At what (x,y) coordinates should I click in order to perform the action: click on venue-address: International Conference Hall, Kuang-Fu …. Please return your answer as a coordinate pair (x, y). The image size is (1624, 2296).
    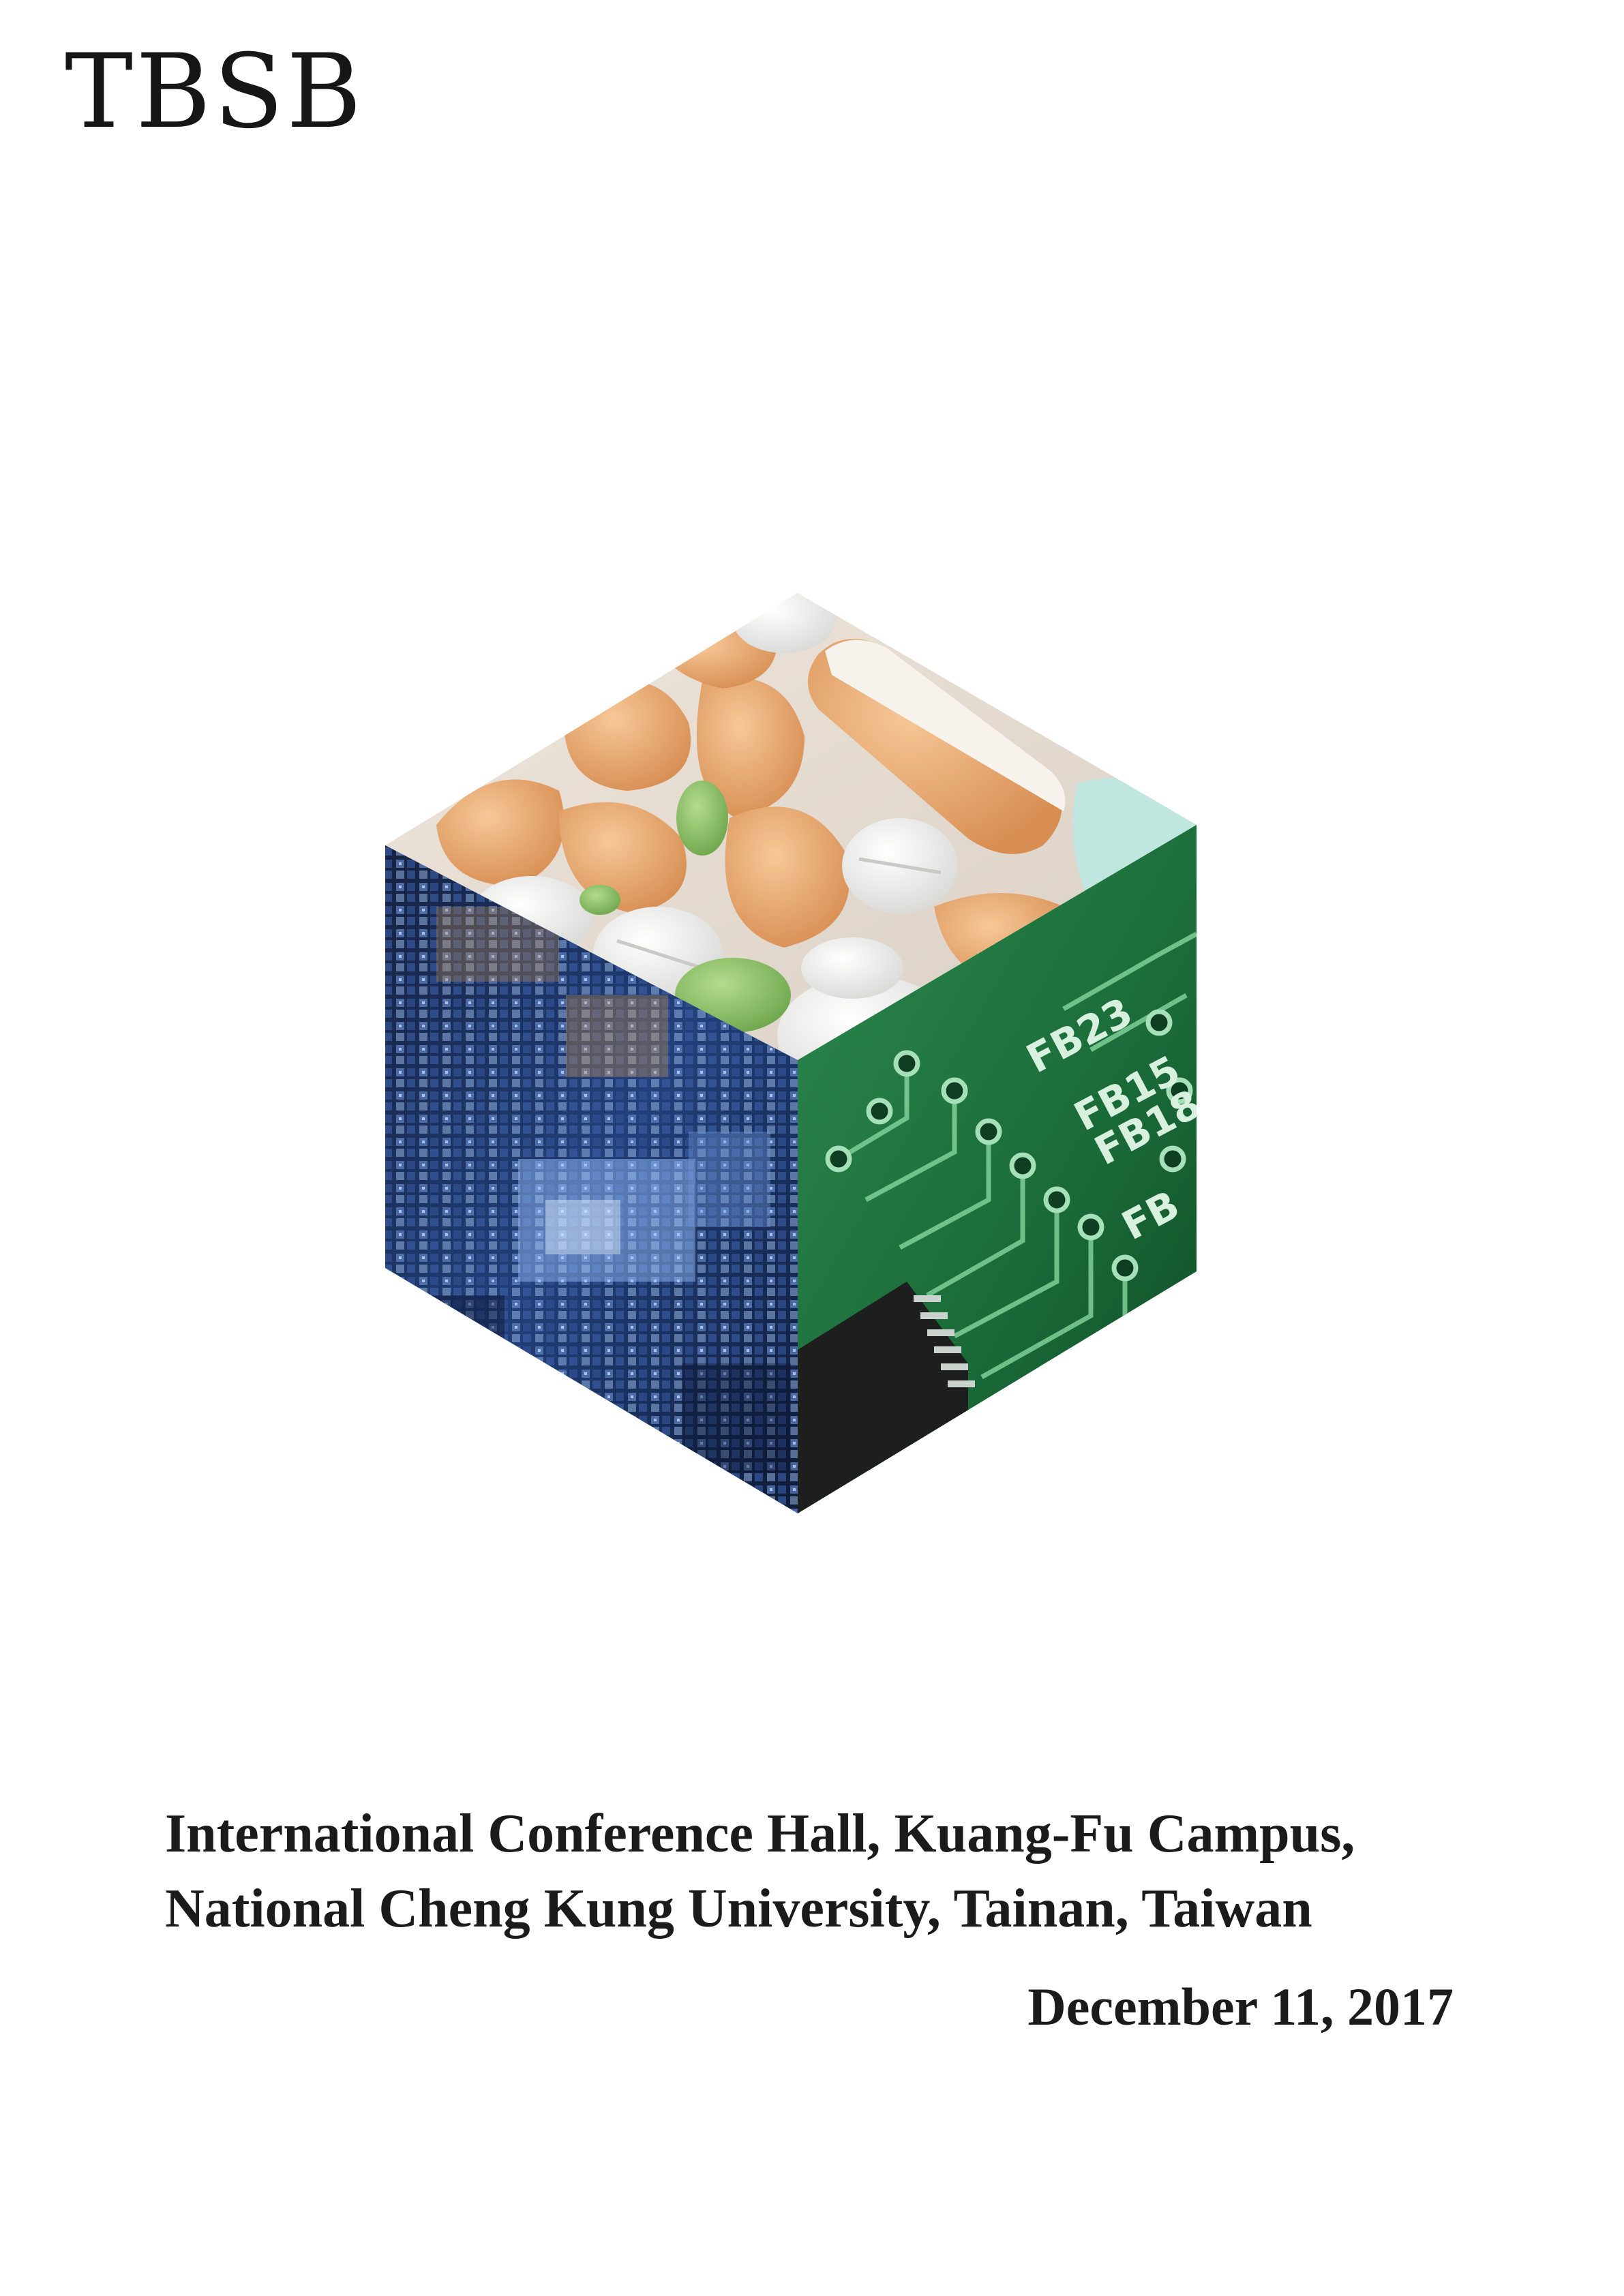
    Looking at the image, I should click on (760, 1871).